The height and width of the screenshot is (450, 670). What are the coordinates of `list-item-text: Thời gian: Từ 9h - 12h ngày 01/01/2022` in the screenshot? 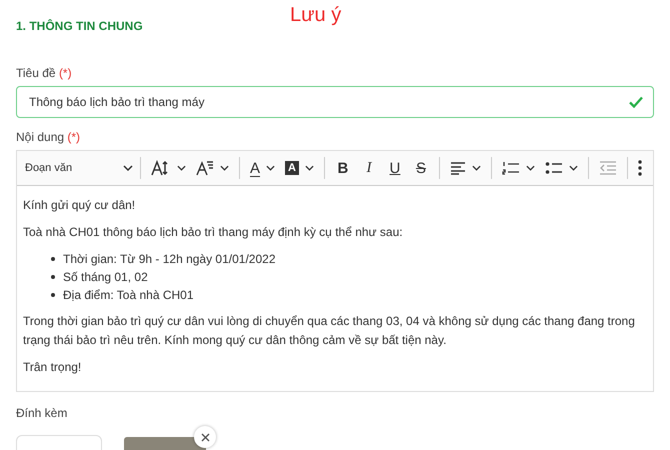 It's located at (169, 259).